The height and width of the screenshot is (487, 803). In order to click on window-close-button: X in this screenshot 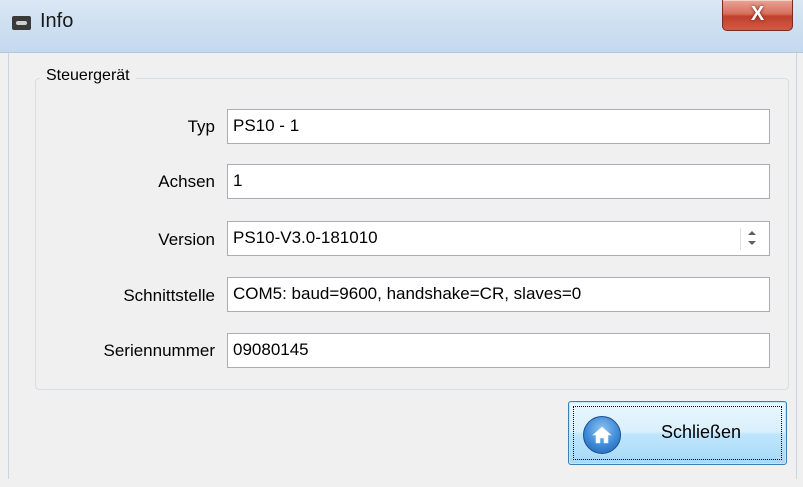, I will do `click(757, 15)`.